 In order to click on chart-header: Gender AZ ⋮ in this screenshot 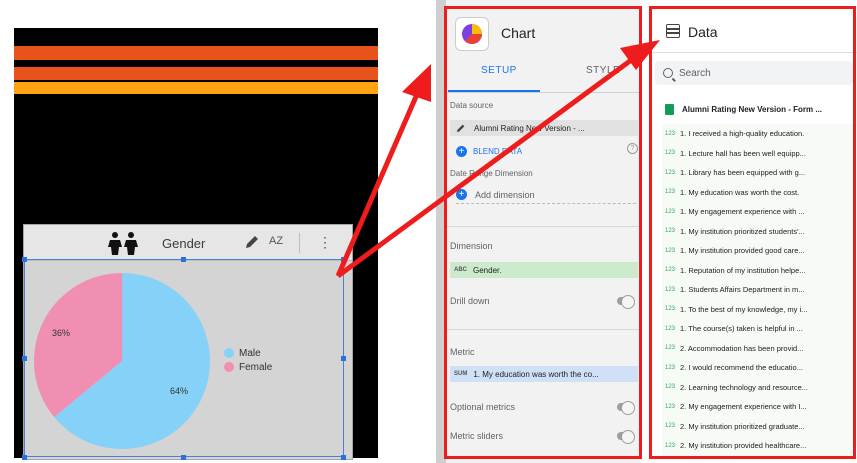, I will do `click(188, 243)`.